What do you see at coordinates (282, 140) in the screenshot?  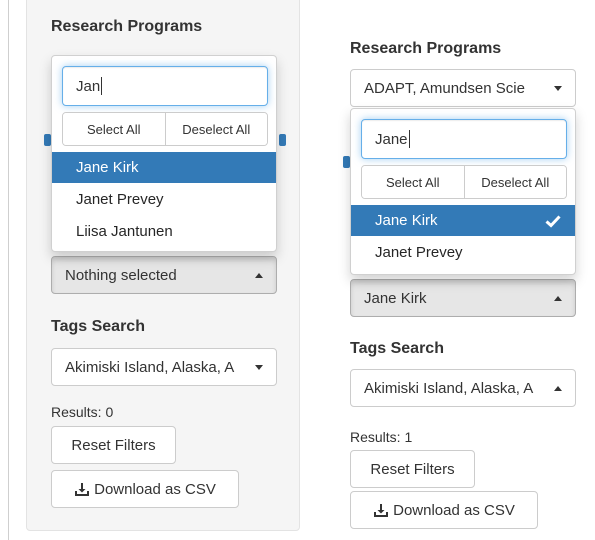 I see `hidden-badge-right` at bounding box center [282, 140].